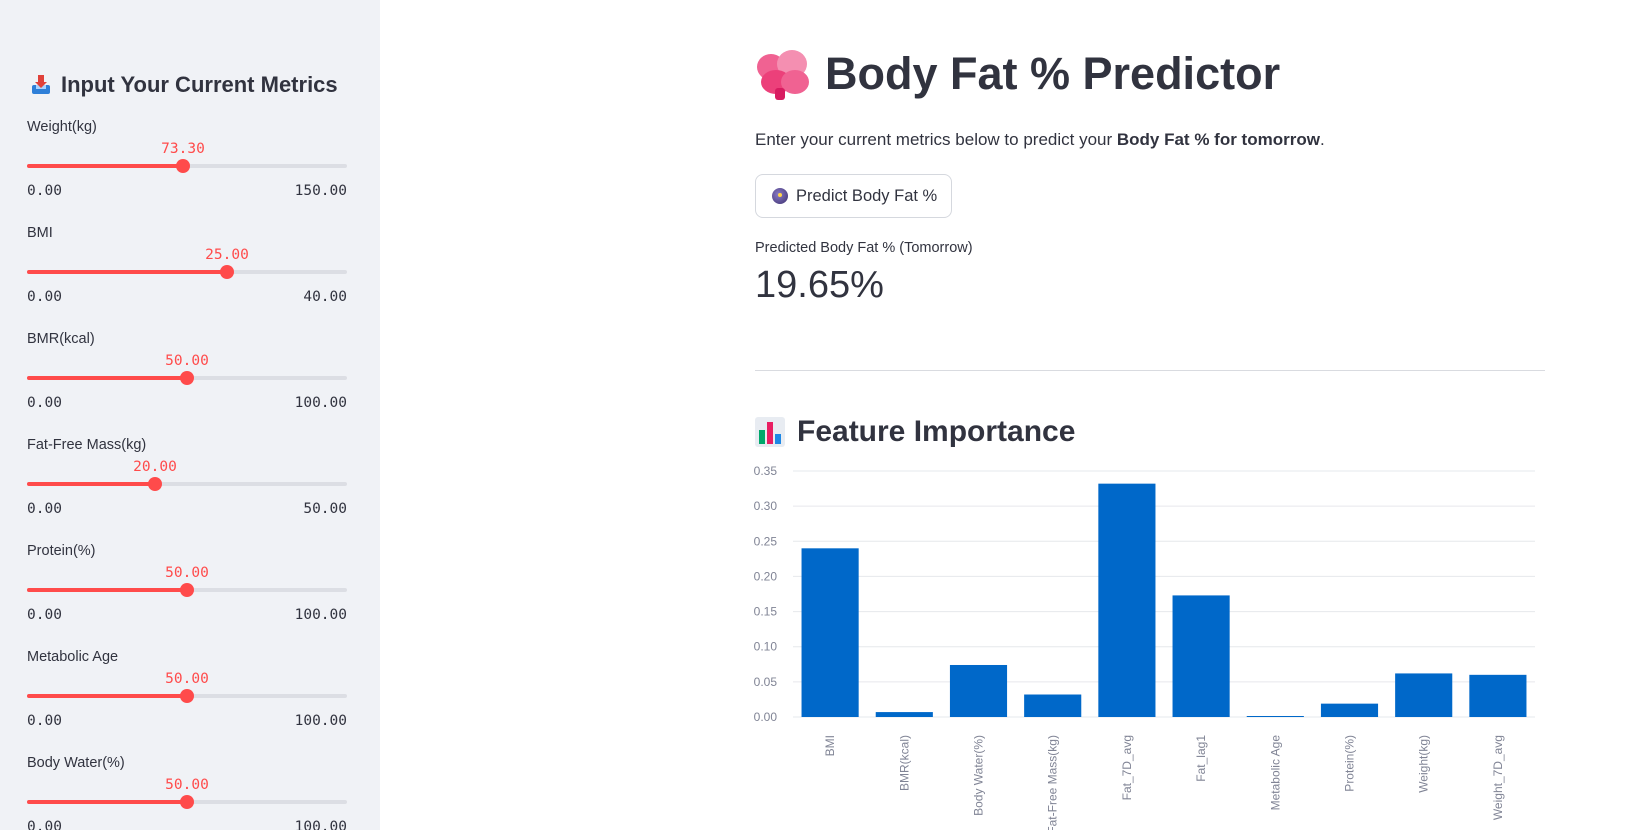 The image size is (1640, 835). What do you see at coordinates (227, 255) in the screenshot?
I see `slider-value: 25.00` at bounding box center [227, 255].